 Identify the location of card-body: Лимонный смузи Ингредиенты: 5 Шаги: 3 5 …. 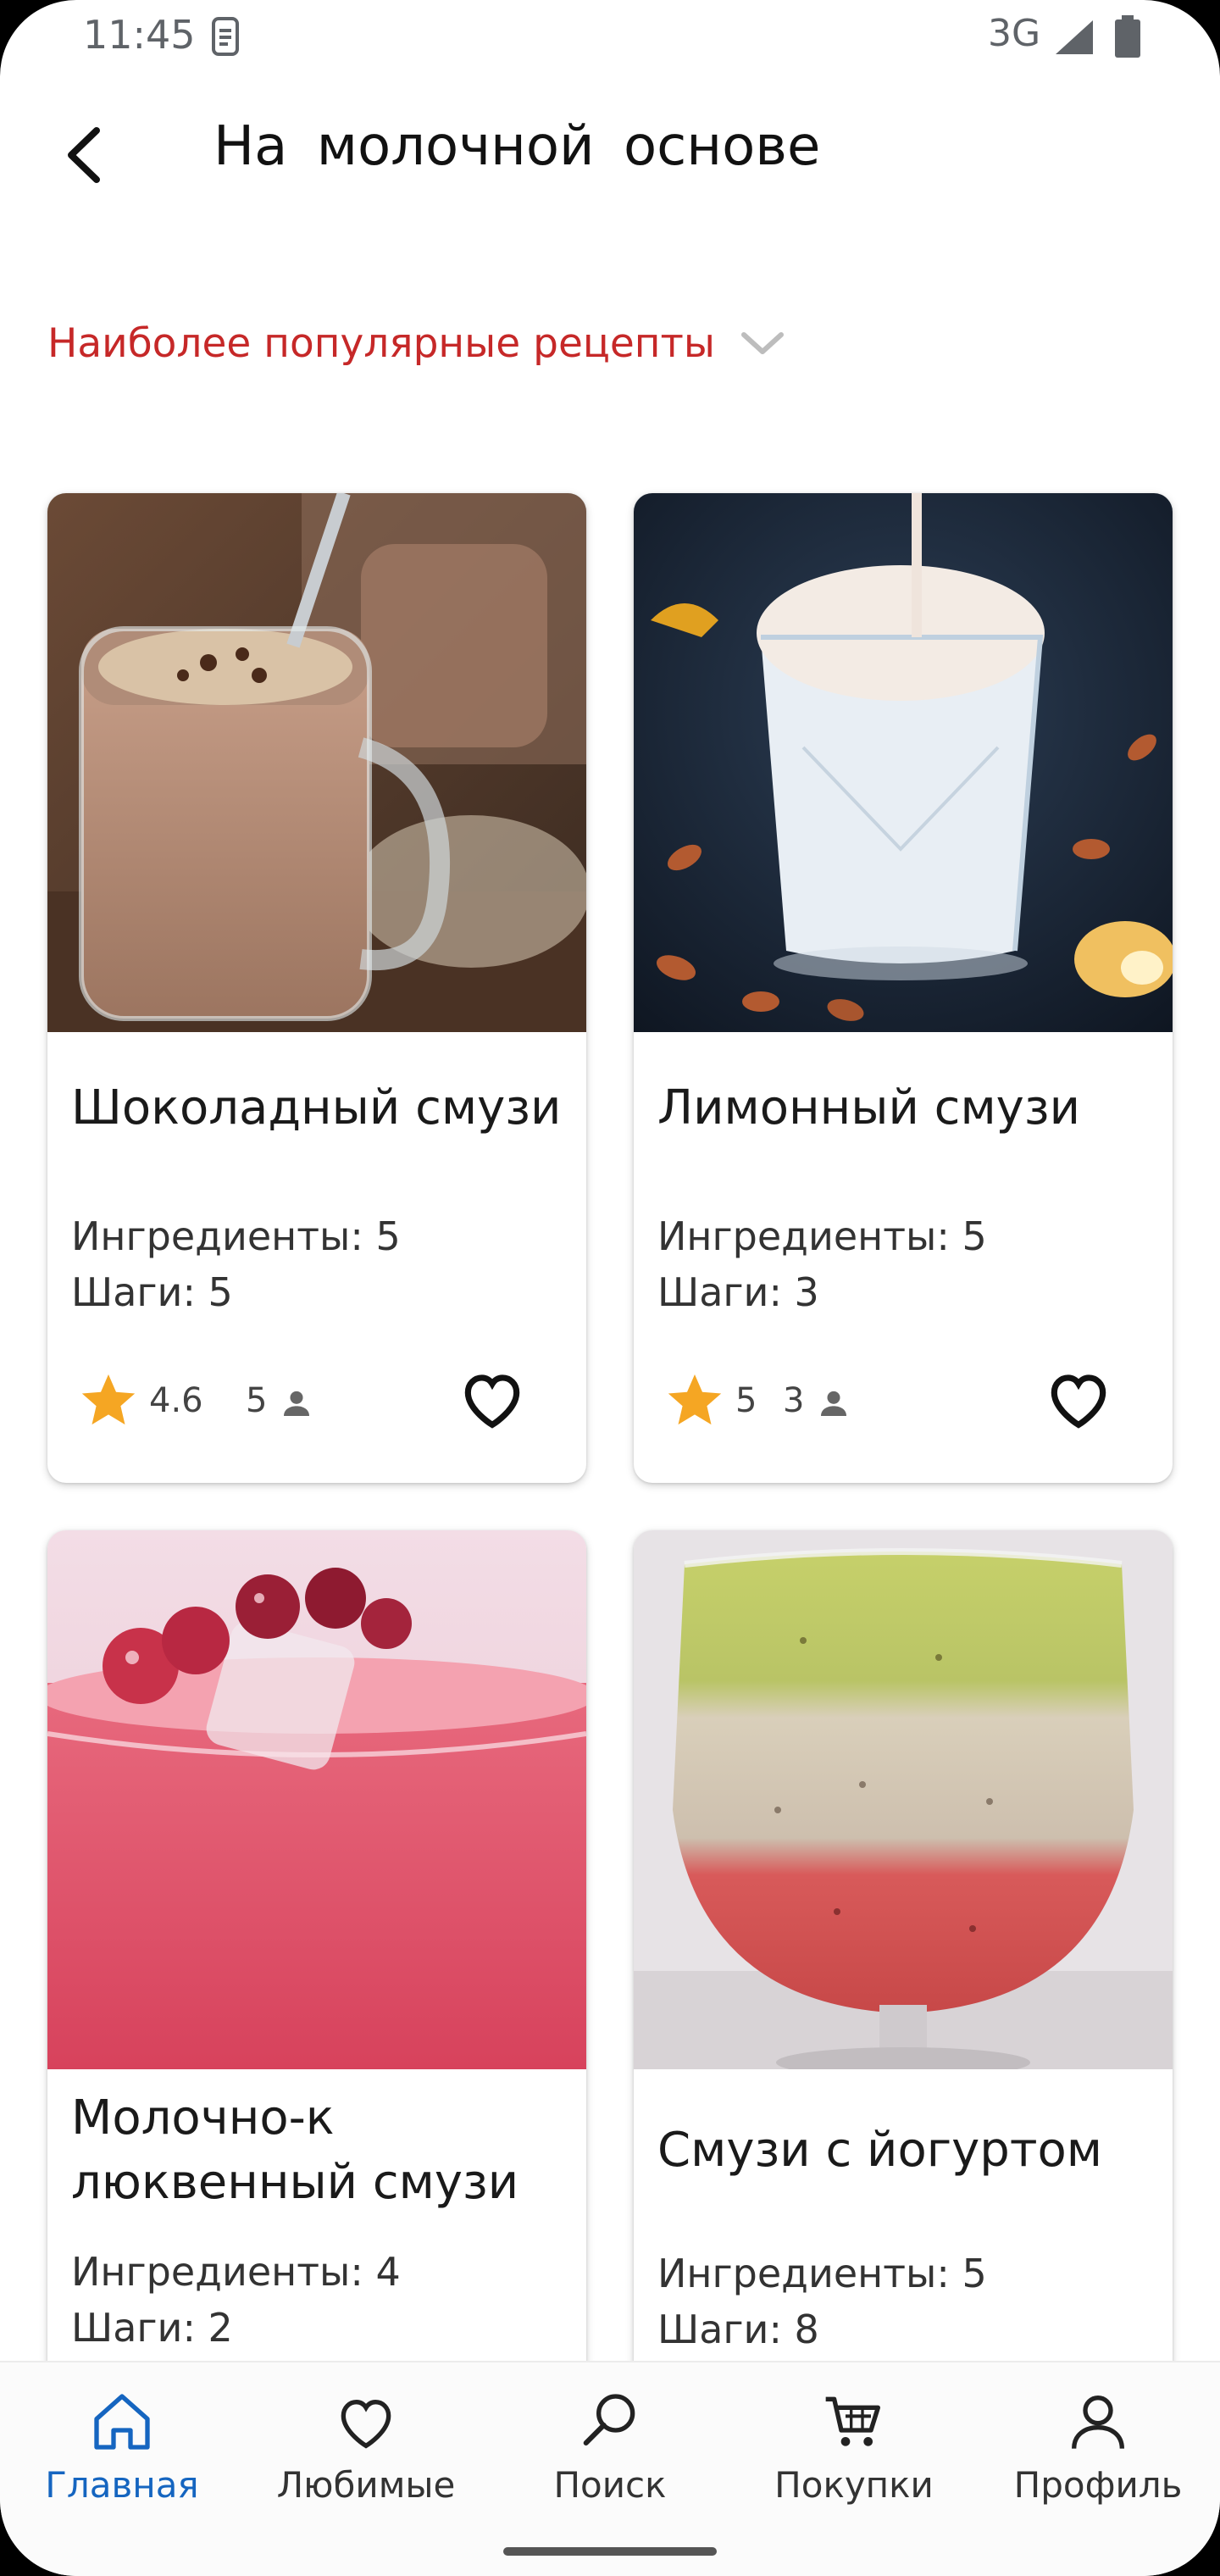
(903, 1244).